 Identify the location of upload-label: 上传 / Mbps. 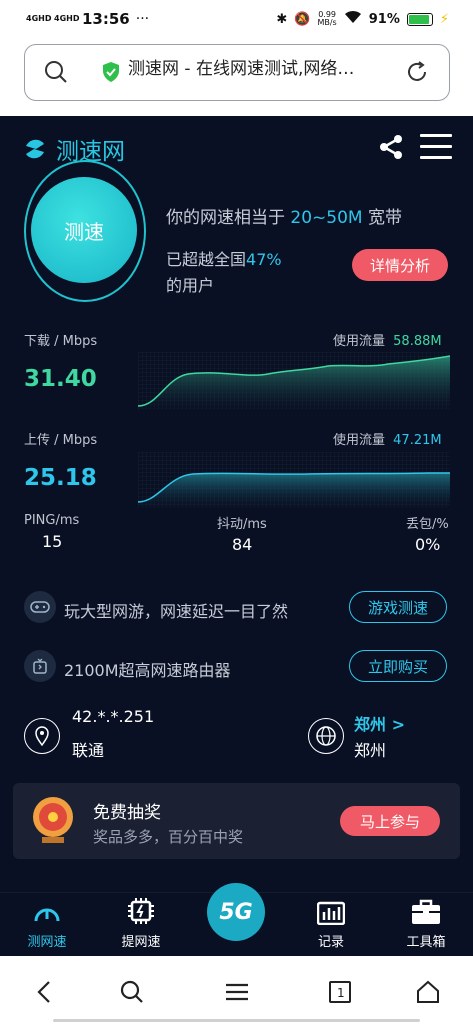
(61, 440).